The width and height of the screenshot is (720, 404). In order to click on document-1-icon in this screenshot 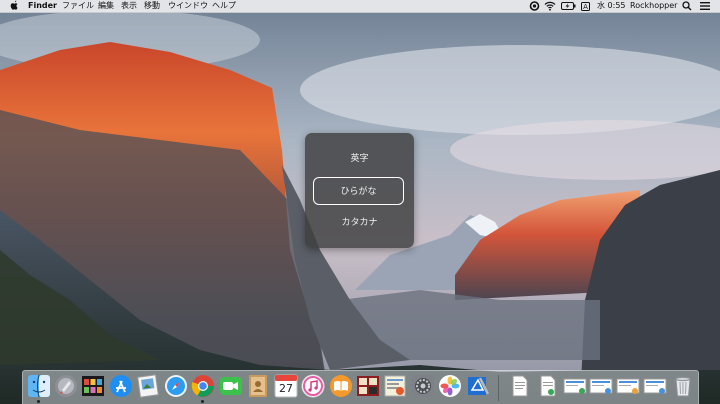, I will do `click(520, 386)`.